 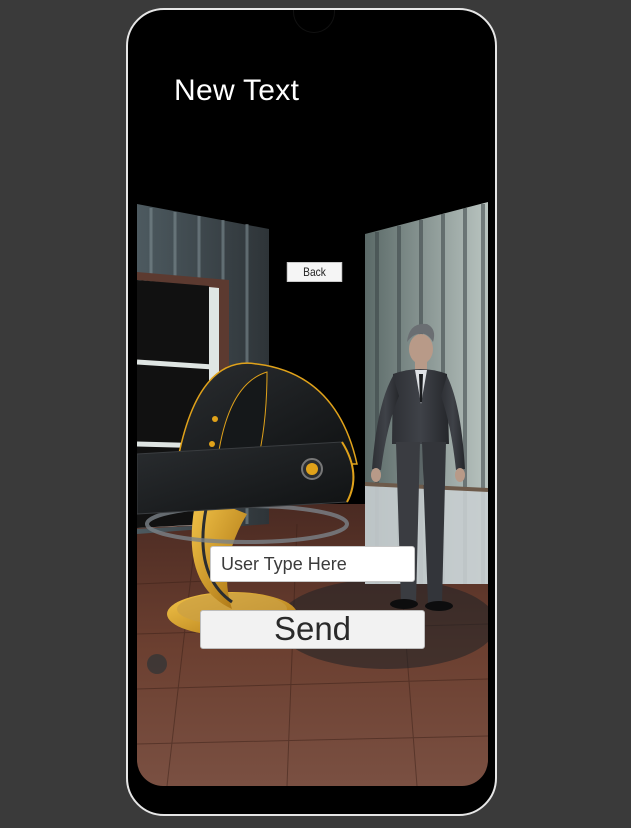 I want to click on screen-title: New Text, so click(x=237, y=90).